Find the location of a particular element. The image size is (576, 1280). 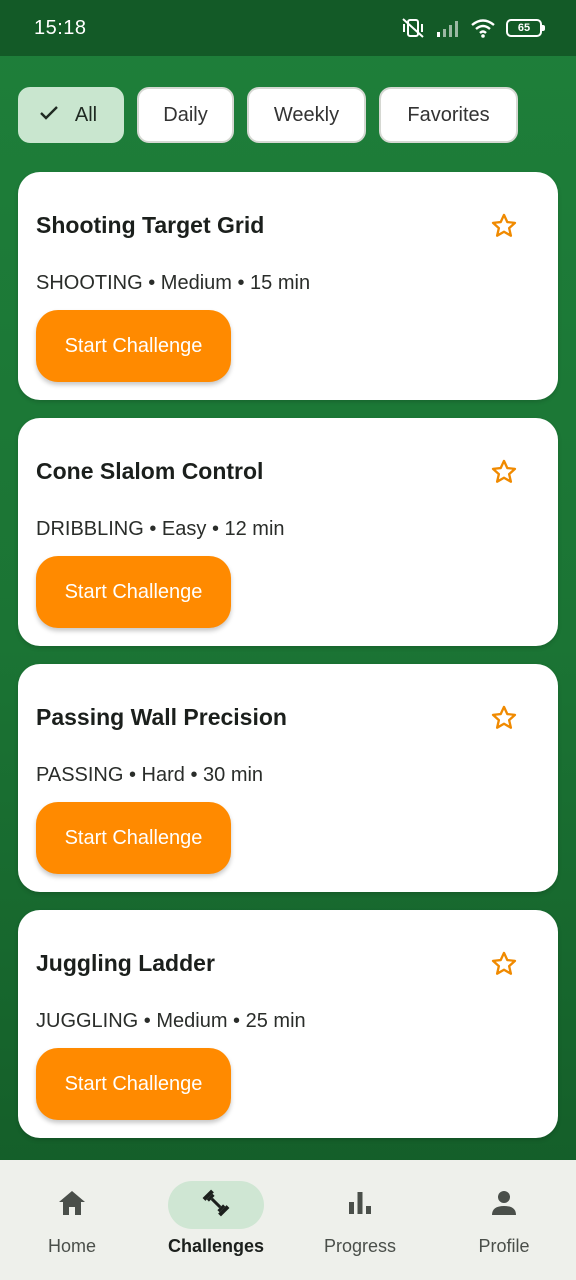

bottom-navigation: Home Challenges Progress Profile is located at coordinates (288, 1220).